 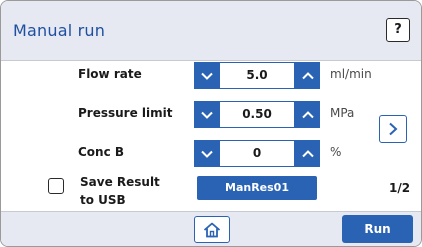 I want to click on pressure-limit-value-field: 0.50, so click(x=257, y=114).